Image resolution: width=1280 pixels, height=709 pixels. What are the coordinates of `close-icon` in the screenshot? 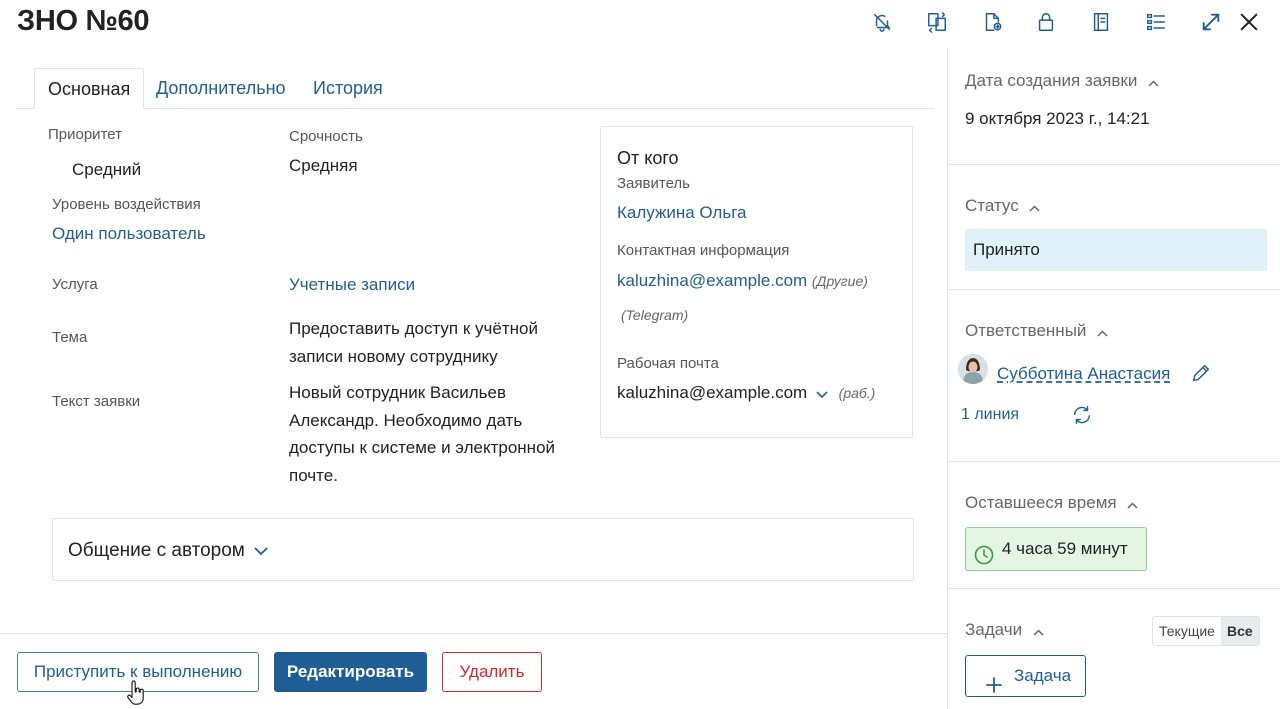 It's located at (1249, 22).